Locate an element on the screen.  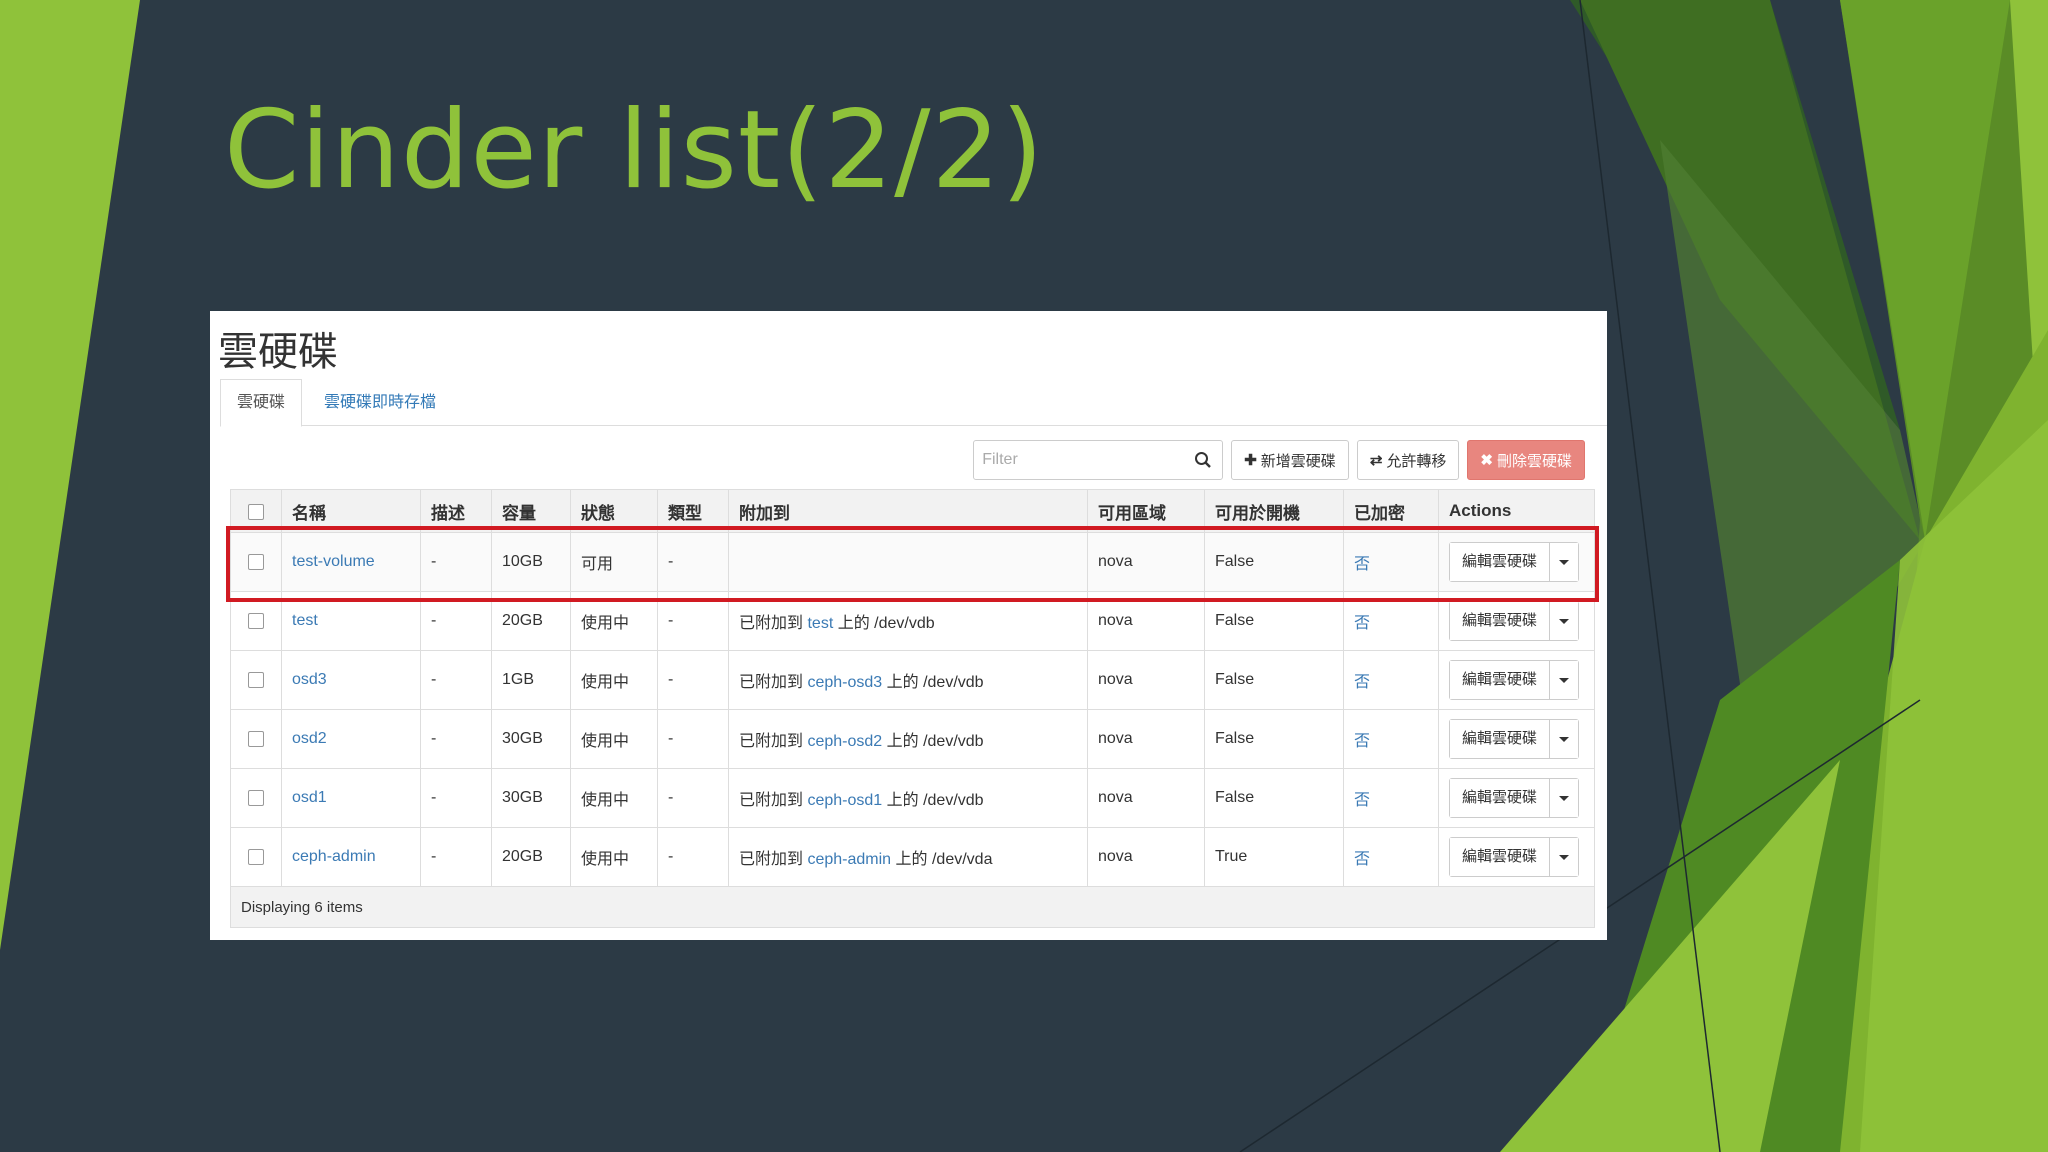
volume-attachment is located at coordinates (908, 562).